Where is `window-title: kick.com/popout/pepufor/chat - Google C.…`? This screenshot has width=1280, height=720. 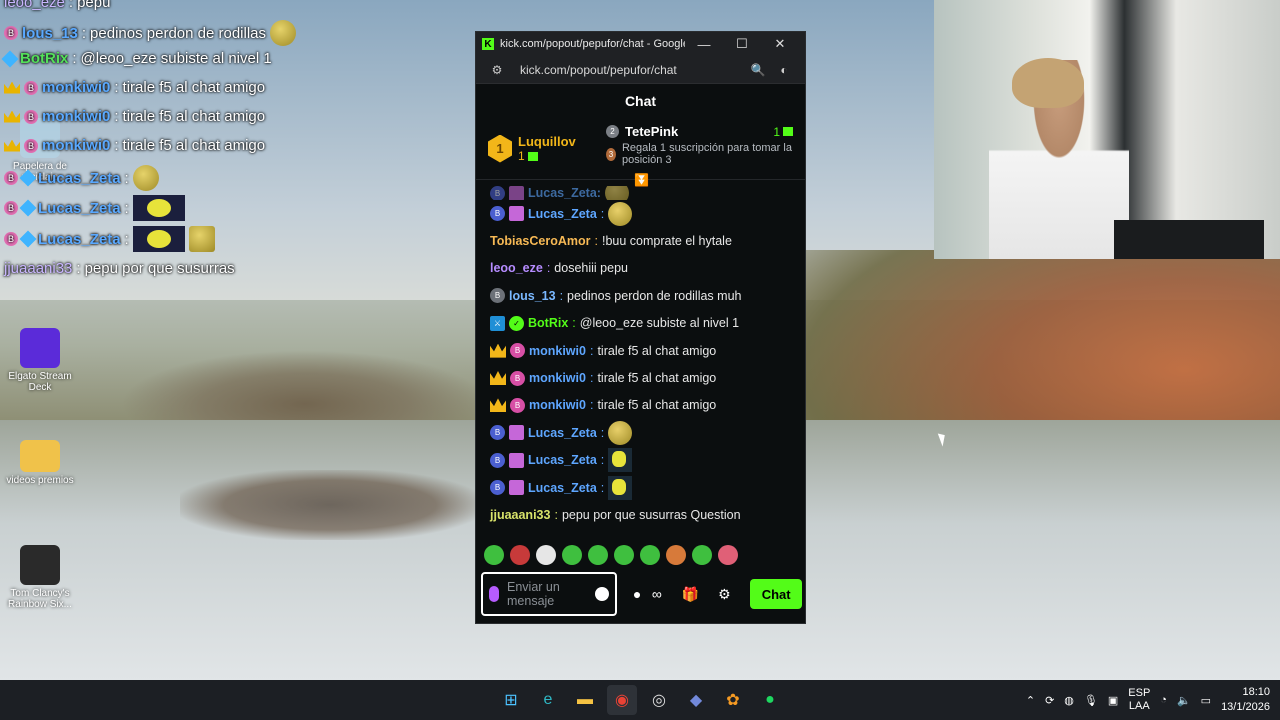
window-title: kick.com/popout/pepufor/chat - Google C.… is located at coordinates (592, 44).